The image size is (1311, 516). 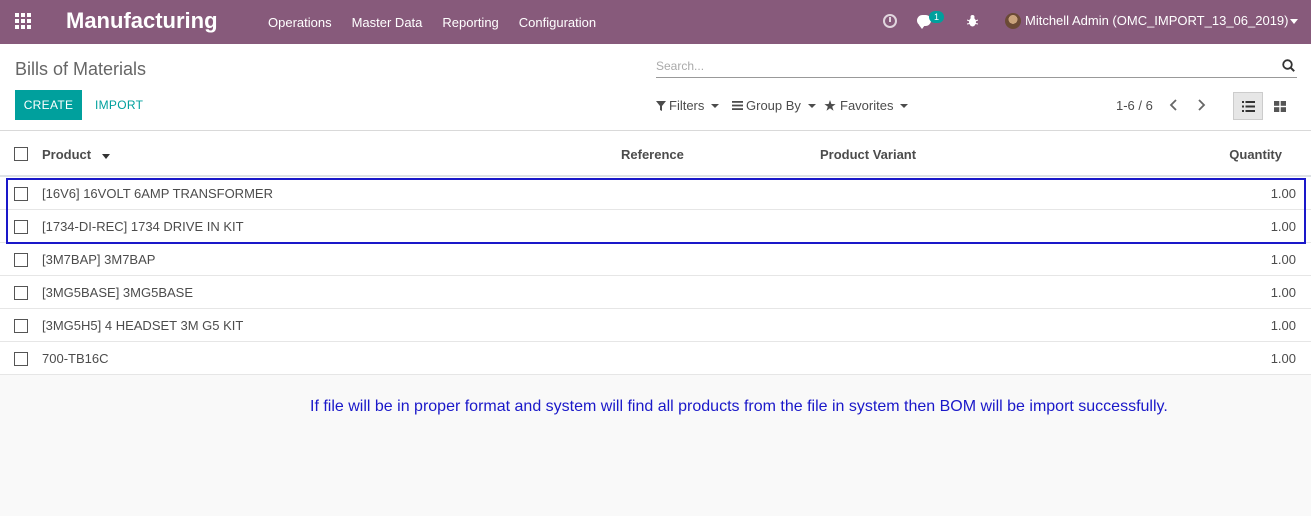 I want to click on chat-count-badge: 1, so click(x=937, y=17).